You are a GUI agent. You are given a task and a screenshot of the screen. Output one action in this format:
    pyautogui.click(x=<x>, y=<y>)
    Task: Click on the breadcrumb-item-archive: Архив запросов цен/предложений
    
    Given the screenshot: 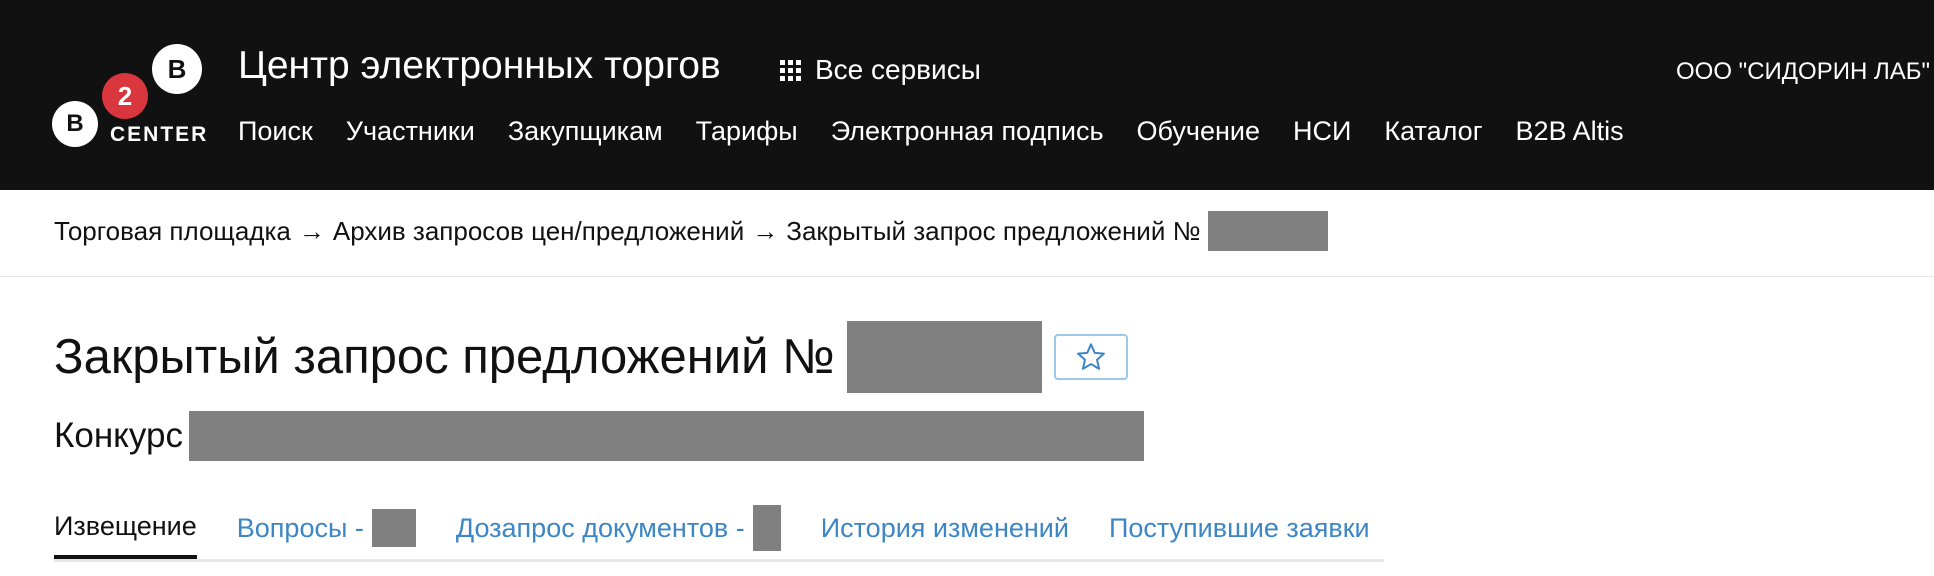 What is the action you would take?
    pyautogui.click(x=538, y=231)
    